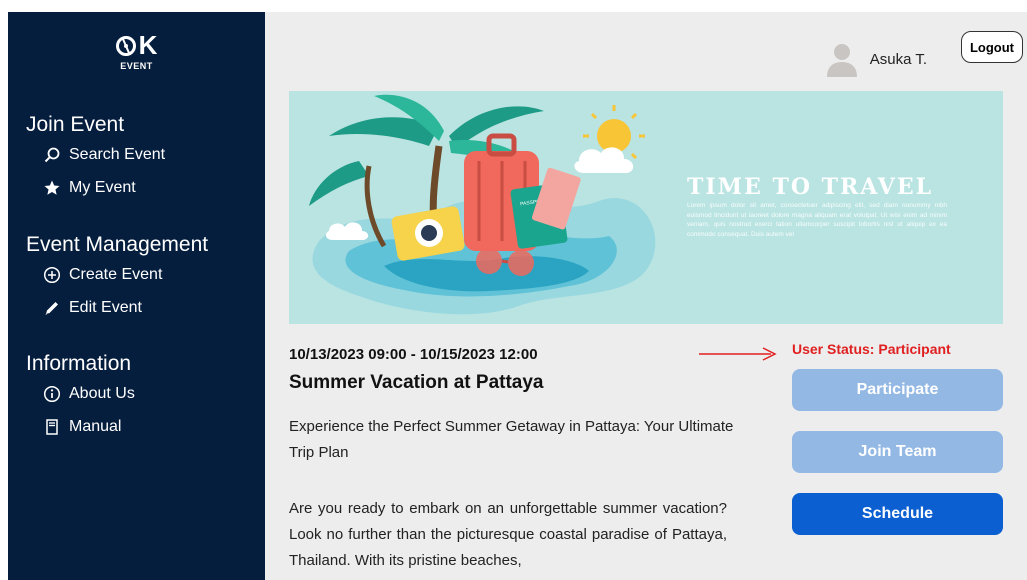  What do you see at coordinates (52, 155) in the screenshot?
I see `search-icon` at bounding box center [52, 155].